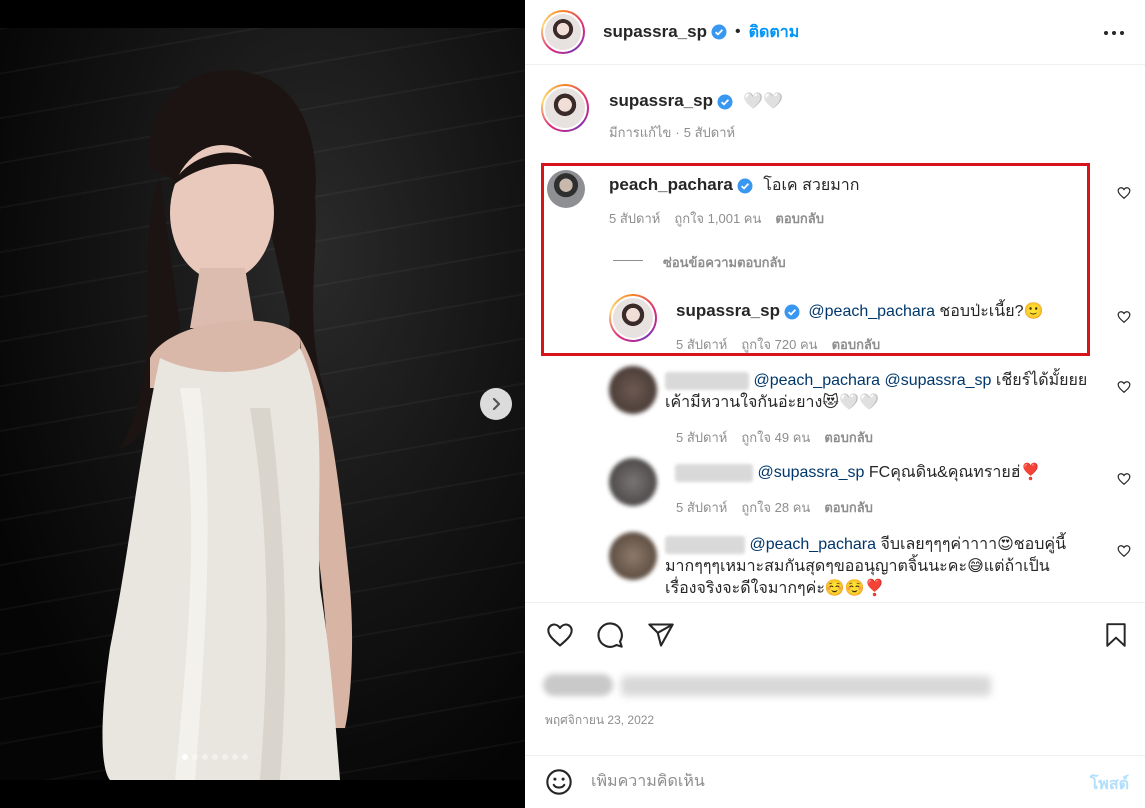 The height and width of the screenshot is (808, 1145). Describe the element at coordinates (775, 437) in the screenshot. I see `reply-likes: ถูกใจ 49 คน` at that location.